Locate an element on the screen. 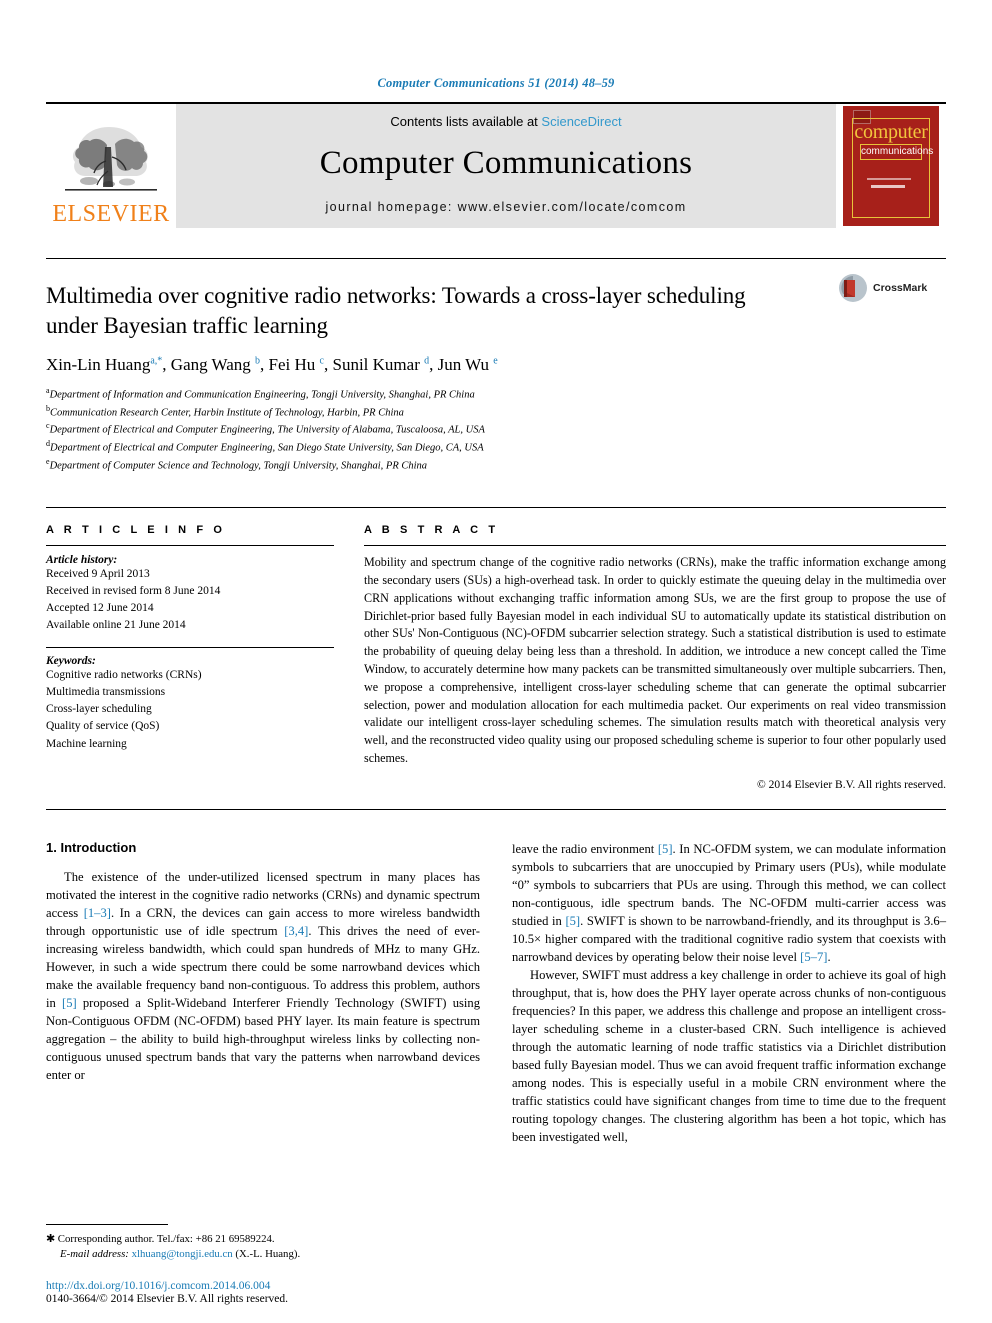 The height and width of the screenshot is (1323, 992). elsevier-logo: ELSEVIER is located at coordinates (111, 166).